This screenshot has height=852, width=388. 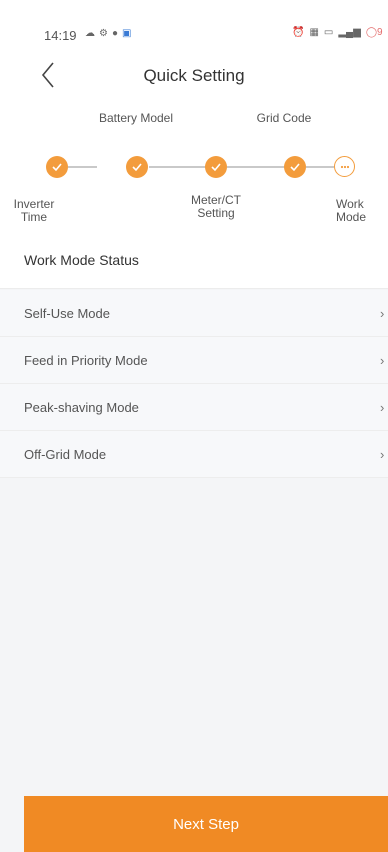 I want to click on mode-item-feed-in-priority: Feed in Priority Mode ›, so click(x=194, y=360).